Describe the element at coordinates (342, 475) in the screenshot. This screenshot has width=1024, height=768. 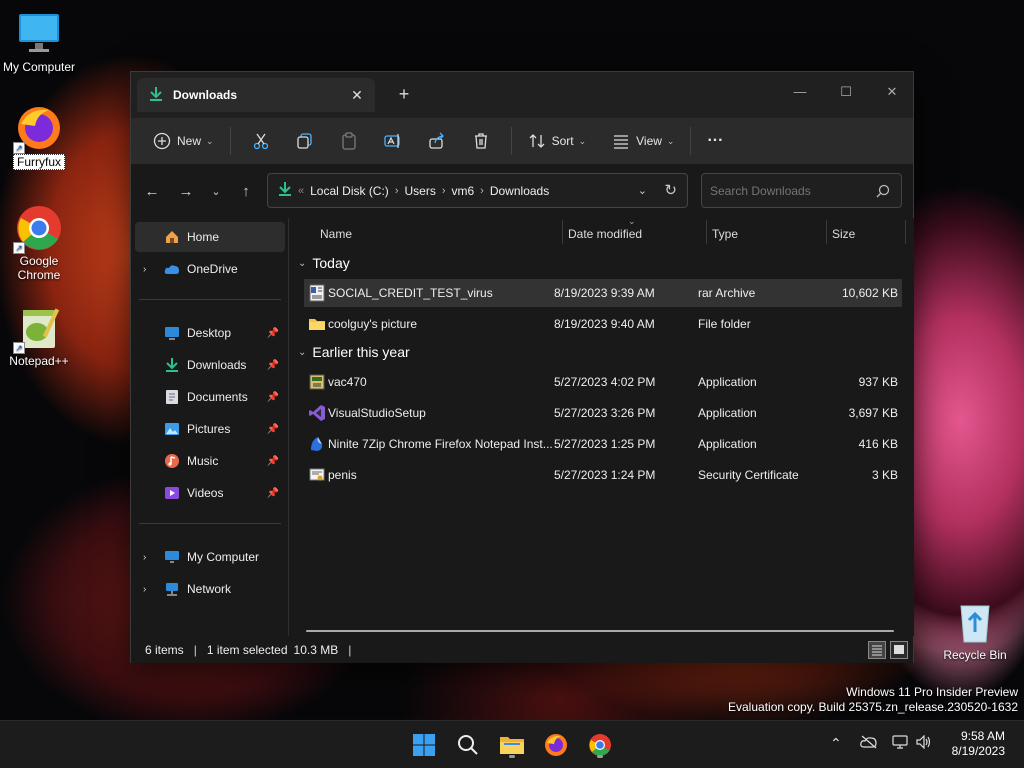
I see `file-name: penis` at that location.